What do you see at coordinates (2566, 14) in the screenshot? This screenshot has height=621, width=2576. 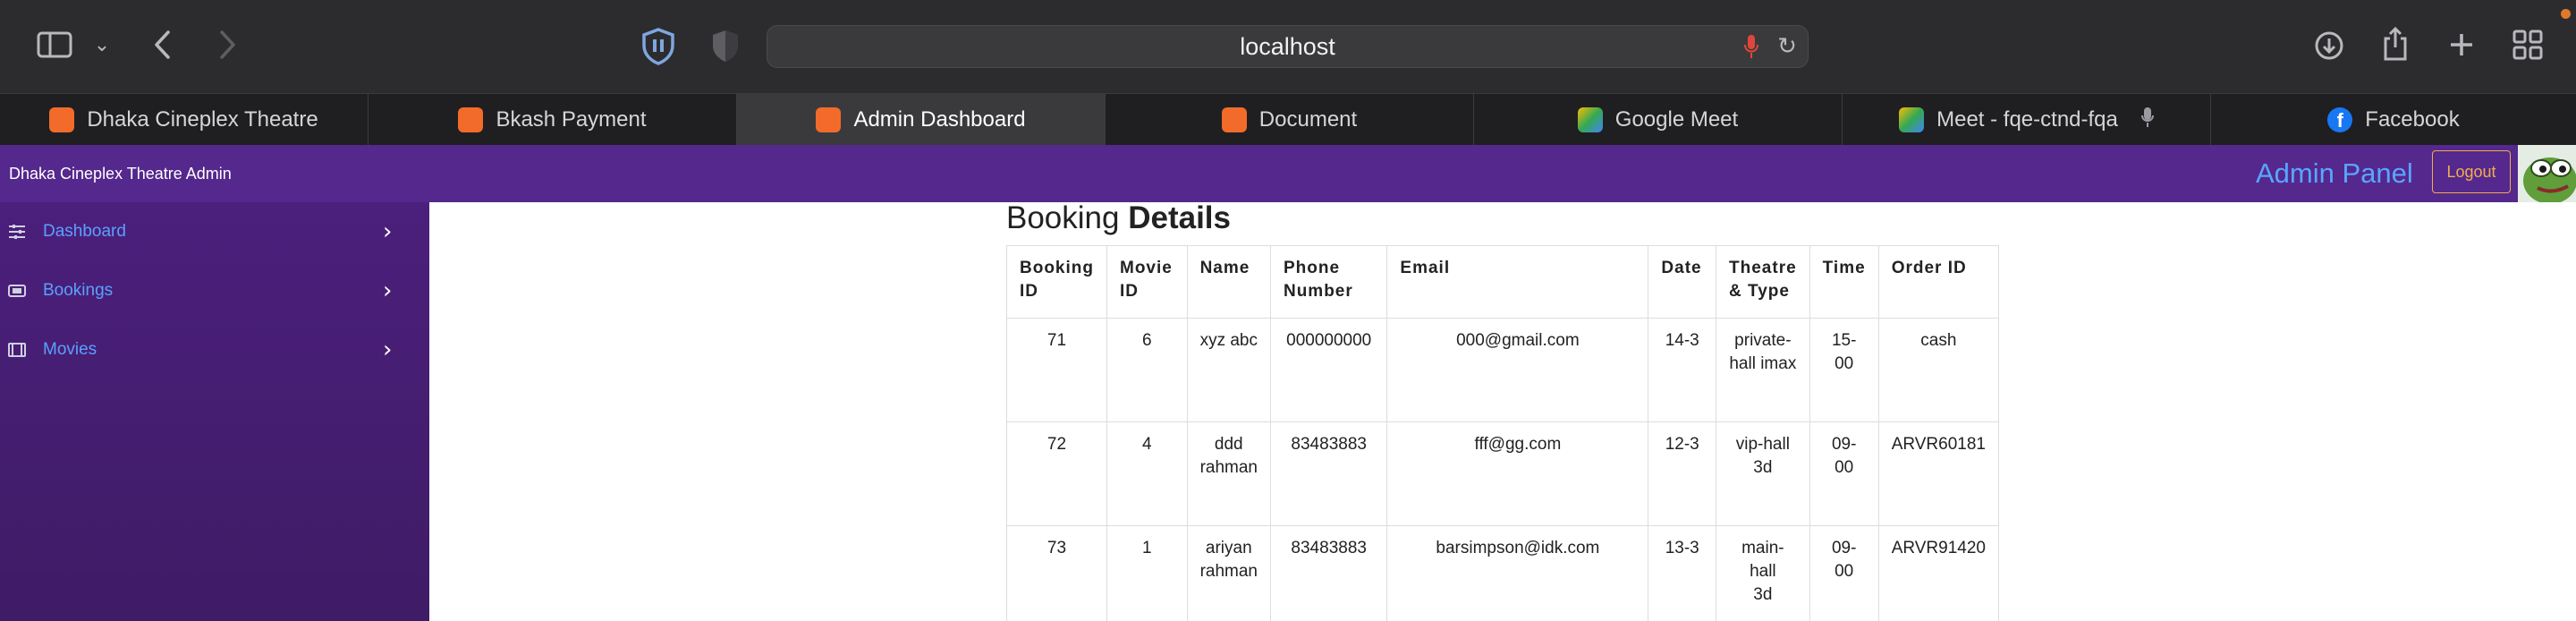 I see `notification-dot-icon` at bounding box center [2566, 14].